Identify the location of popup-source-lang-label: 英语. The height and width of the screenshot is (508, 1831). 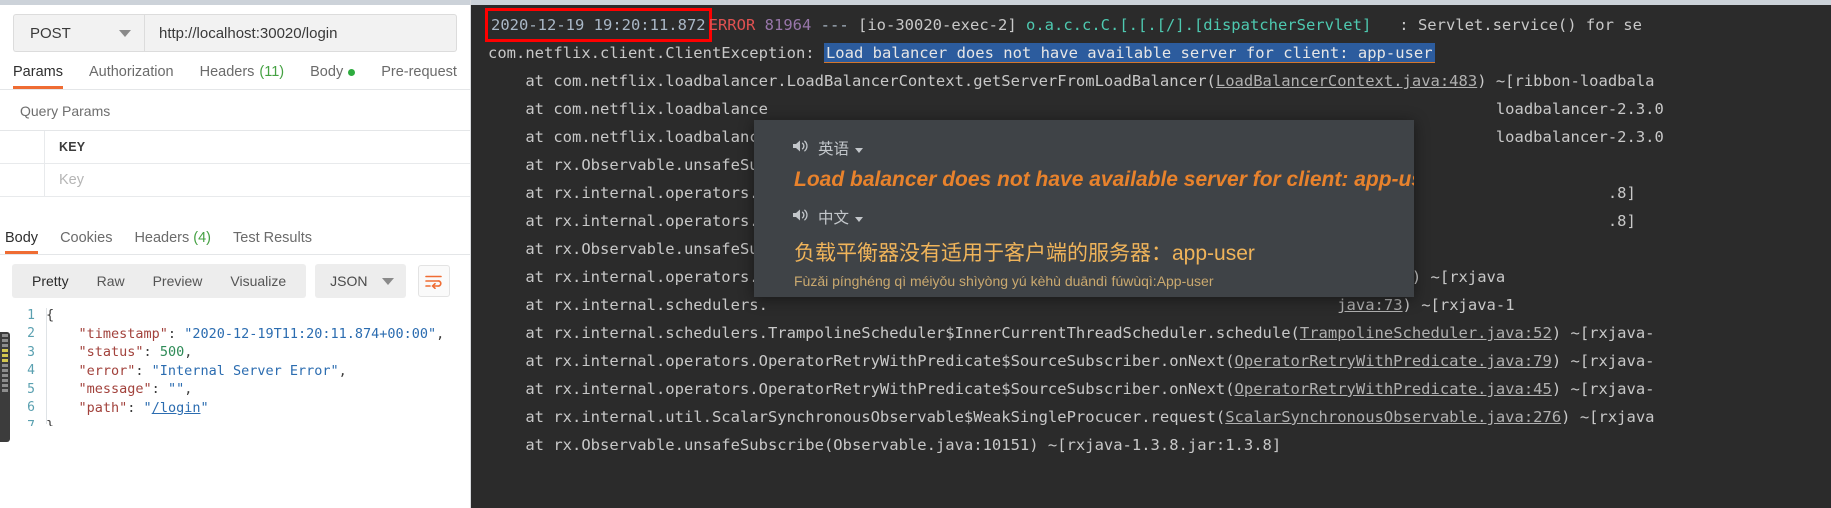
(834, 149).